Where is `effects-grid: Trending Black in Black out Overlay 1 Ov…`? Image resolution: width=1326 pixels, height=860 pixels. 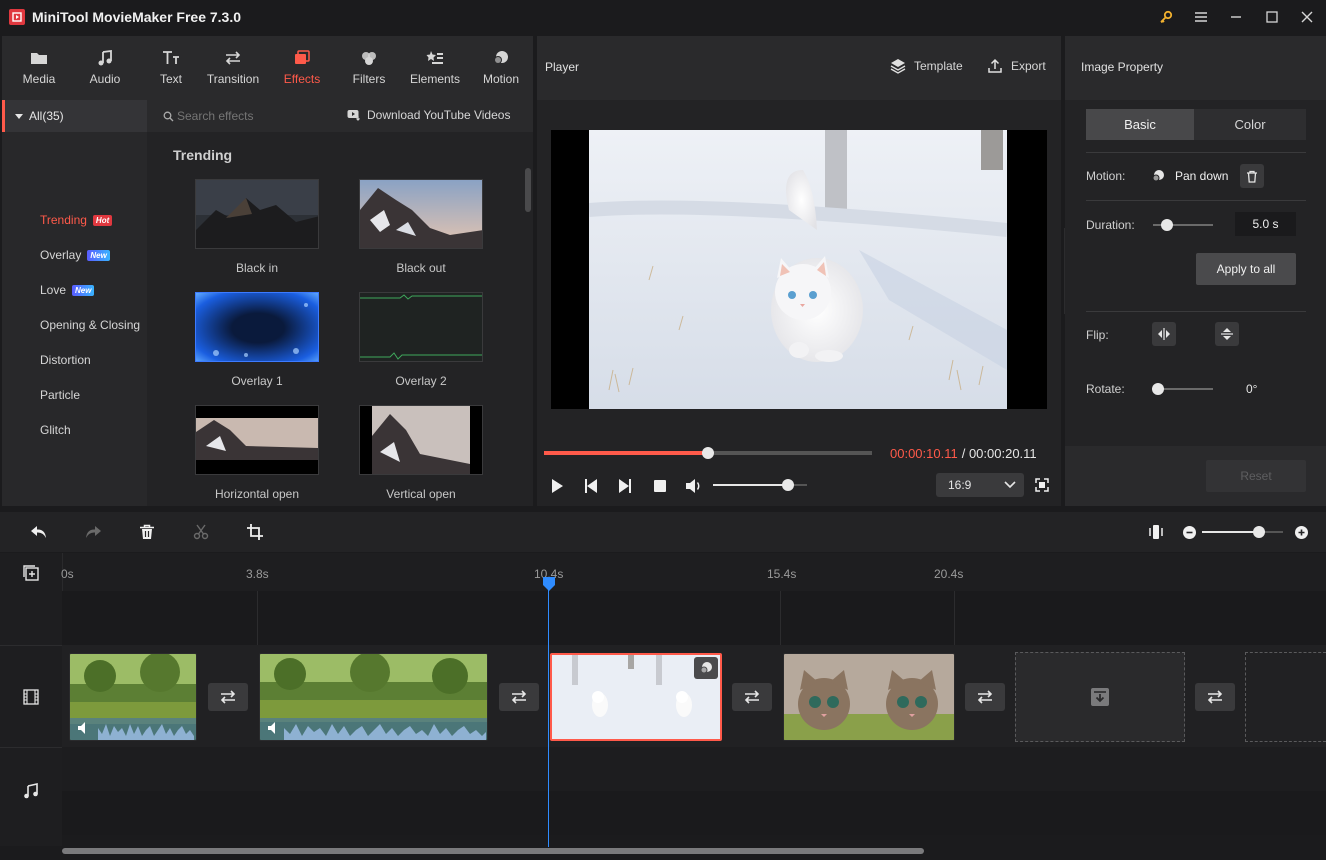
effects-grid: Trending Black in Black out Overlay 1 Ov… is located at coordinates (340, 319).